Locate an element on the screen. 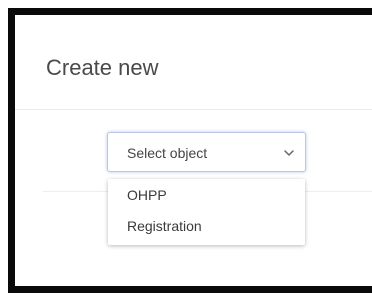 This screenshot has height=293, width=372. object-select: Select object is located at coordinates (206, 152).